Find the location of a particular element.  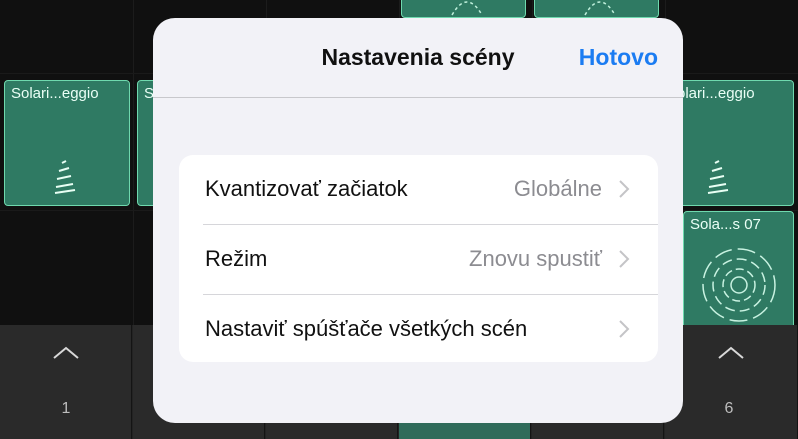

popover-header: Nastavenia scény Hotovo is located at coordinates (418, 58).